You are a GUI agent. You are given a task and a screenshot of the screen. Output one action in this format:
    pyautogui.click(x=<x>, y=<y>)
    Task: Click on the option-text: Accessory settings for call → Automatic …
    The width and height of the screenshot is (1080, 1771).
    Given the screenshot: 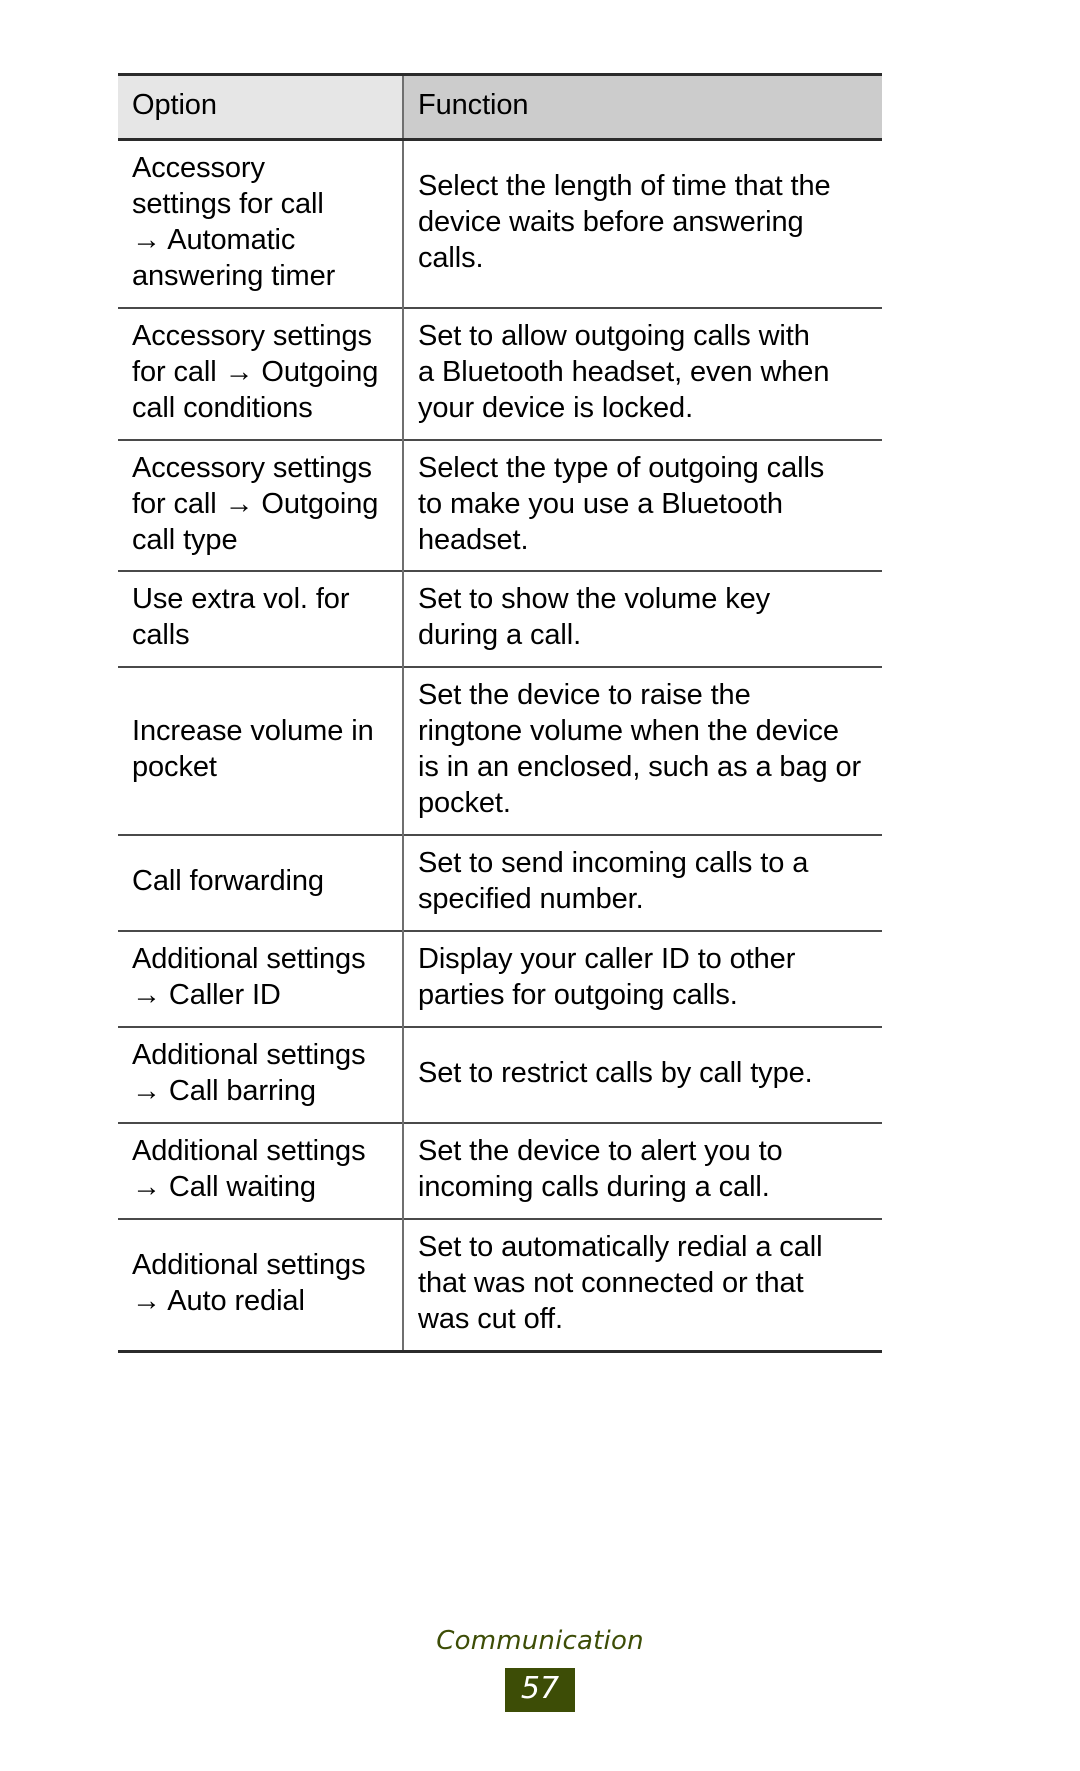 What is the action you would take?
    pyautogui.click(x=234, y=221)
    